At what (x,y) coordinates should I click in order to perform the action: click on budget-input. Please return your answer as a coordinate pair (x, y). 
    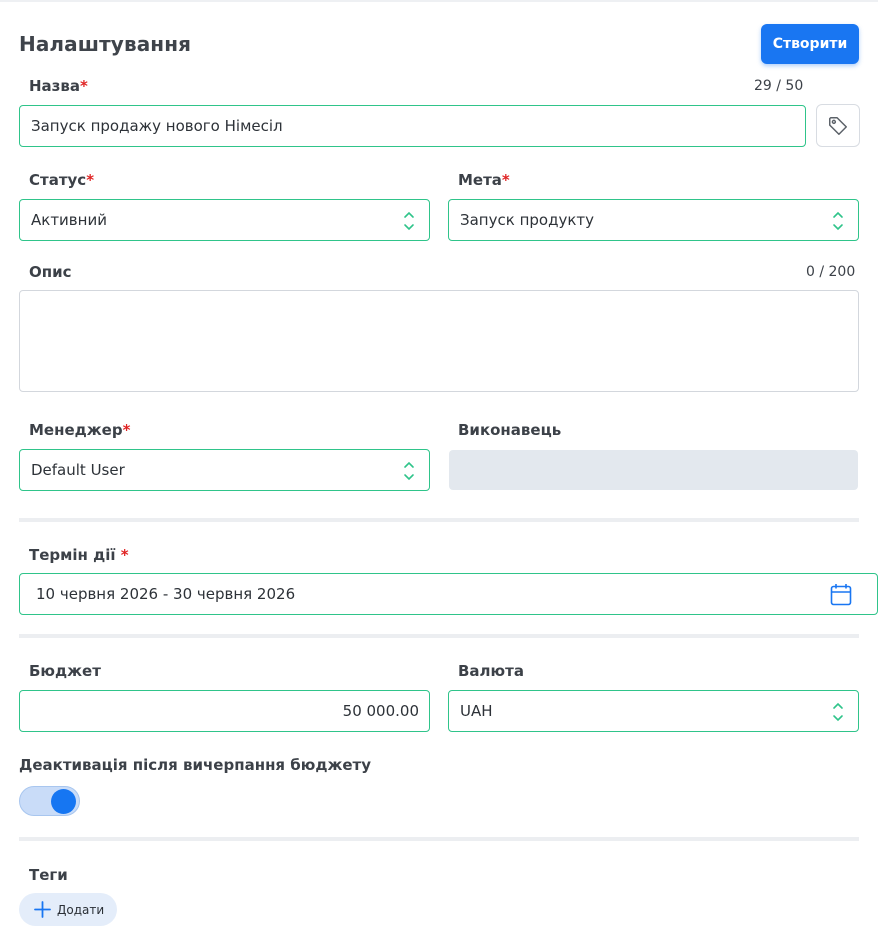
    Looking at the image, I should click on (225, 711).